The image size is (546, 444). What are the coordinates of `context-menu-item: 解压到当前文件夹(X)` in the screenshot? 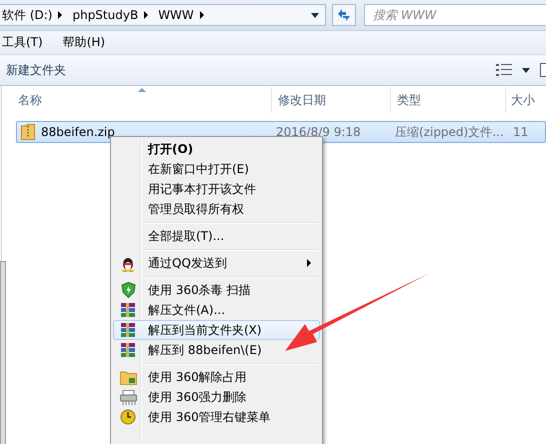 It's located at (216, 330).